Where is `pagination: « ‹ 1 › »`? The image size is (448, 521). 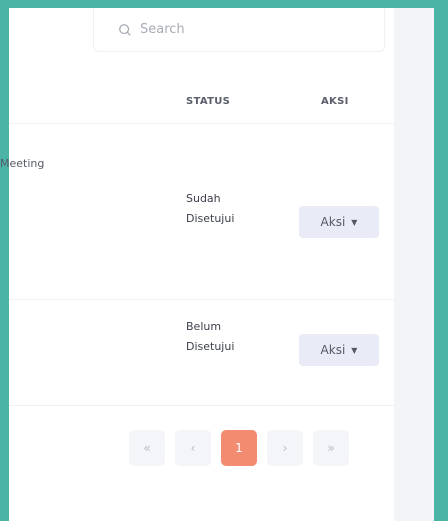 pagination: « ‹ 1 › » is located at coordinates (239, 448).